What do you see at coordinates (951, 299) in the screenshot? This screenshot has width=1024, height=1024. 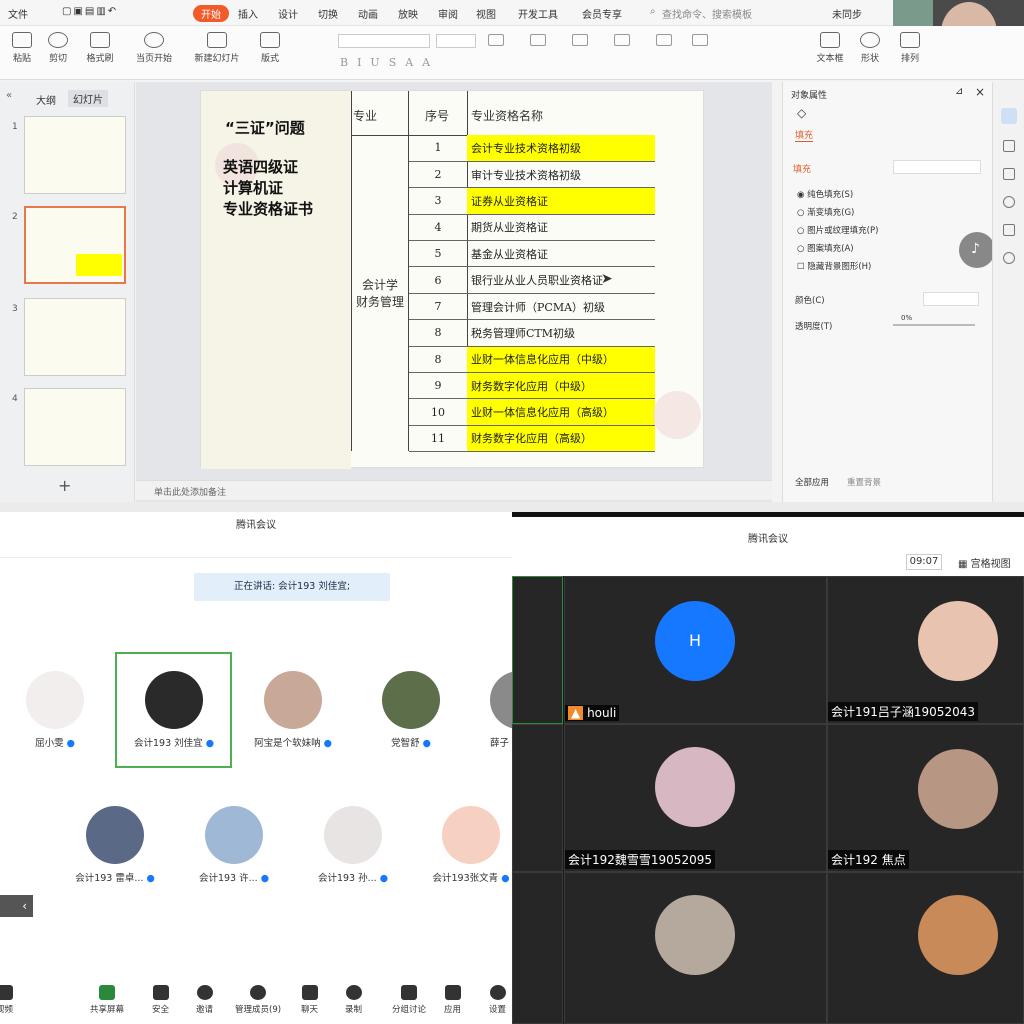 I see `color-picker` at bounding box center [951, 299].